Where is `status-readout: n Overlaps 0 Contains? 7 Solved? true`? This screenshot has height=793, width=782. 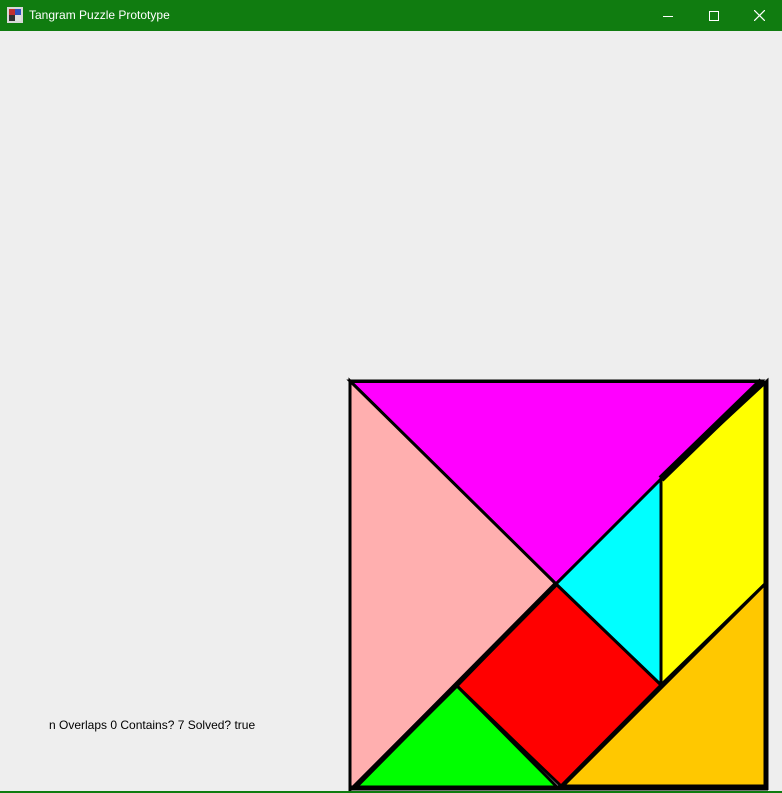 status-readout: n Overlaps 0 Contains? 7 Solved? true is located at coordinates (152, 725).